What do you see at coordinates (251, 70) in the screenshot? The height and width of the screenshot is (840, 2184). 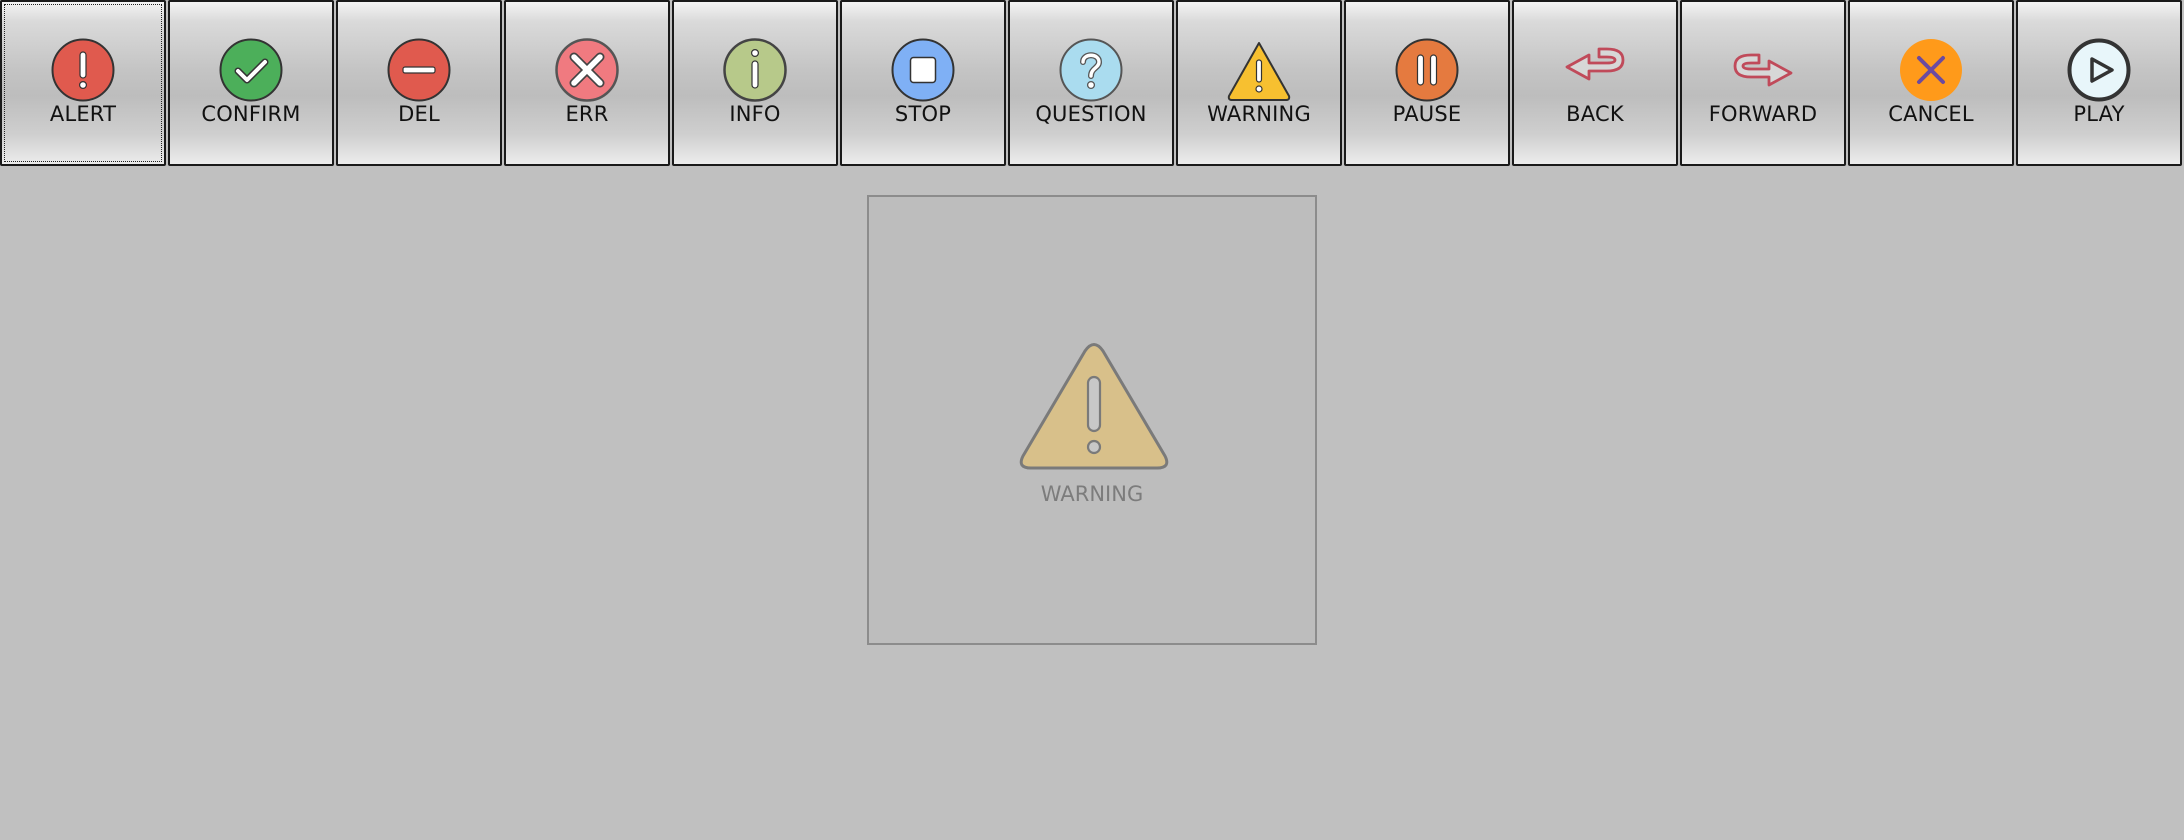 I see `check-icon` at bounding box center [251, 70].